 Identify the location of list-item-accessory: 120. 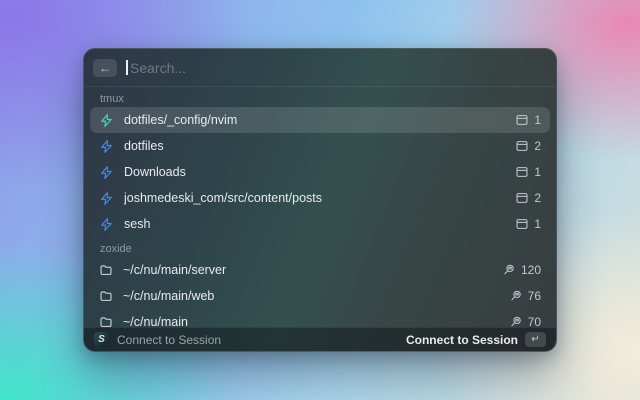
(521, 270).